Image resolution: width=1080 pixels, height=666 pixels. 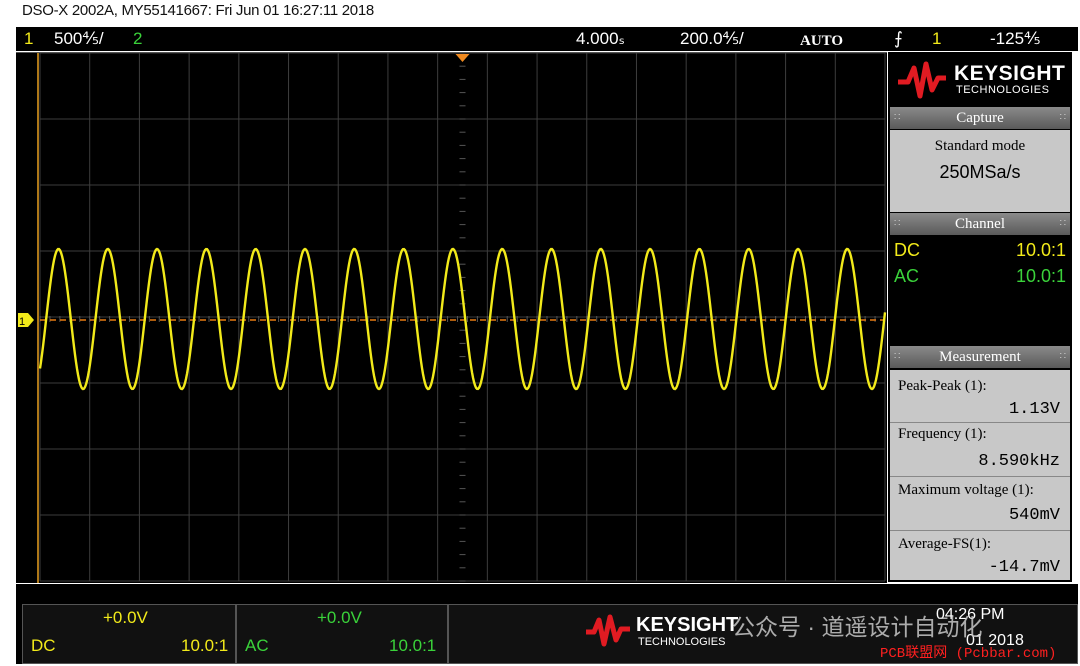 I want to click on channel-header: ∷ Channel ∷, so click(x=980, y=224).